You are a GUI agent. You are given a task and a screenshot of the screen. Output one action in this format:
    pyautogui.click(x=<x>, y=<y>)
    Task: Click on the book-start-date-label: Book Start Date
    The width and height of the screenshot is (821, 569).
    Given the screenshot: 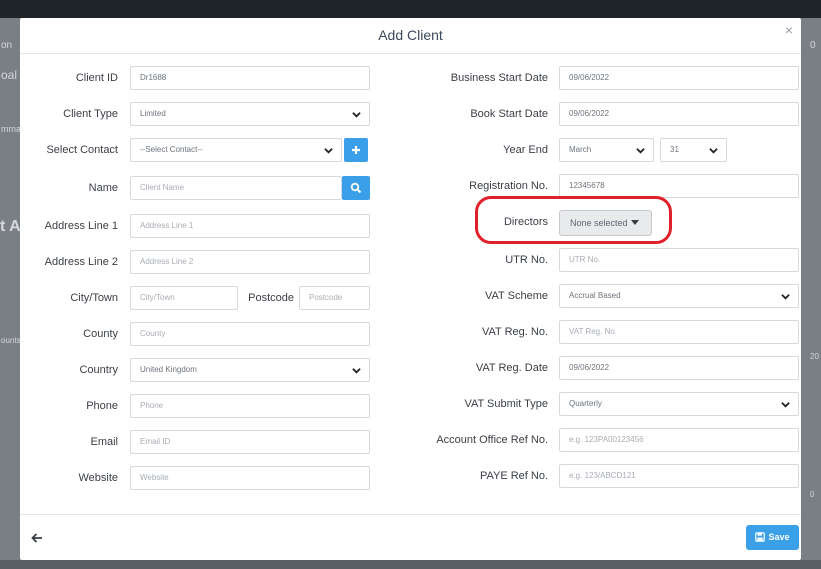 What is the action you would take?
    pyautogui.click(x=509, y=114)
    